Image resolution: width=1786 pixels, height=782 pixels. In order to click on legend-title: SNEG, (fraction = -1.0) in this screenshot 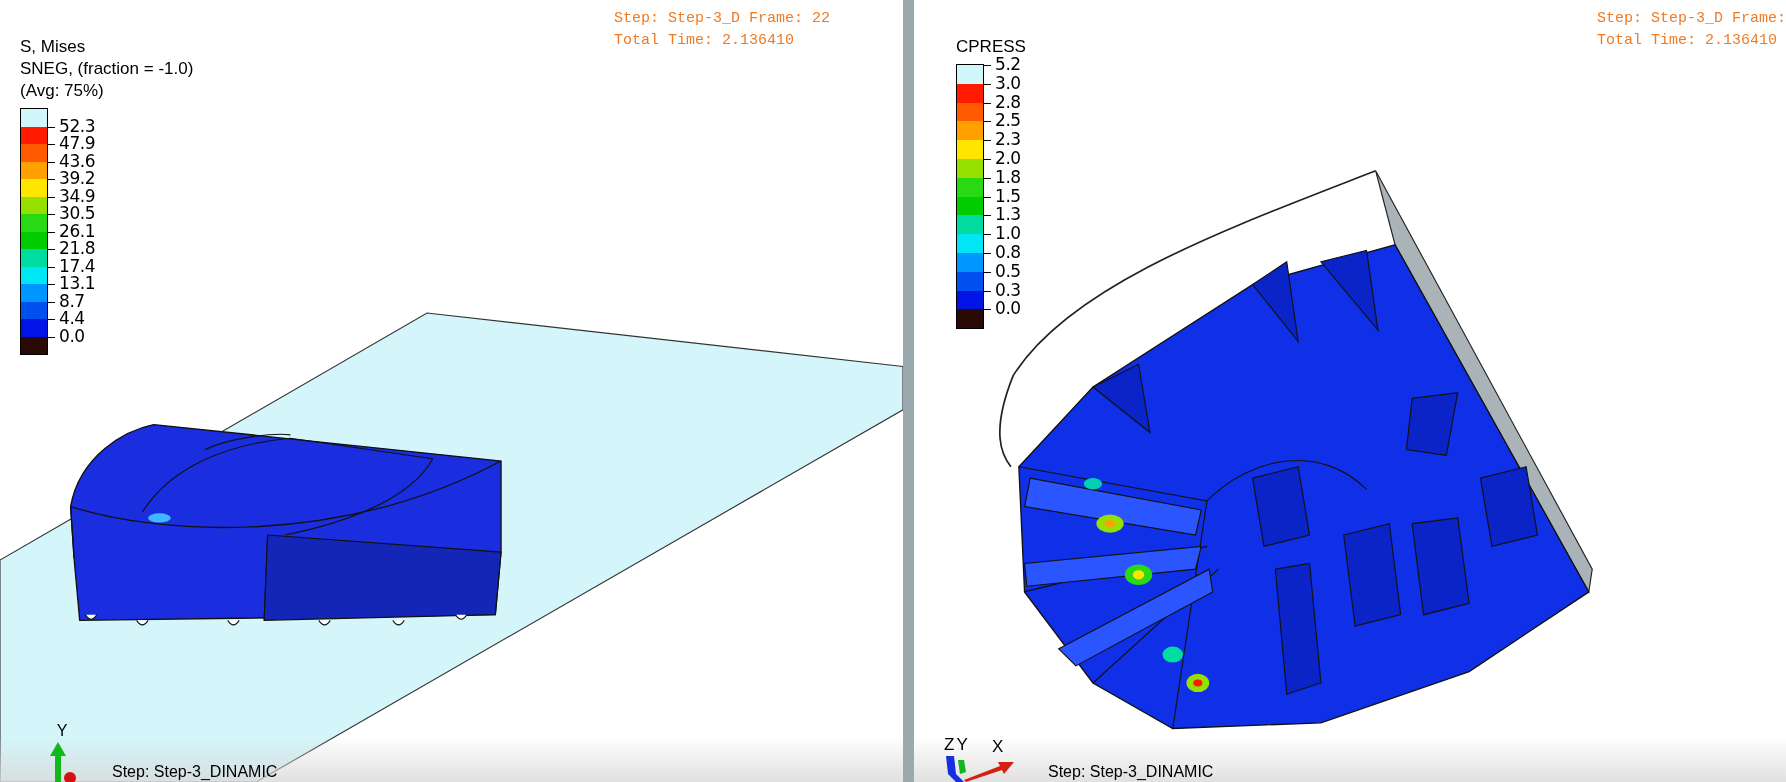, I will do `click(107, 69)`.